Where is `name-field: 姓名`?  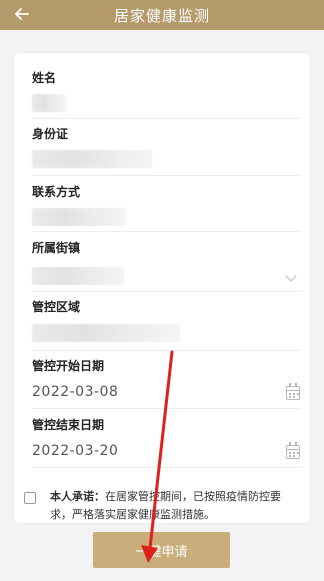 name-field: 姓名 is located at coordinates (169, 96).